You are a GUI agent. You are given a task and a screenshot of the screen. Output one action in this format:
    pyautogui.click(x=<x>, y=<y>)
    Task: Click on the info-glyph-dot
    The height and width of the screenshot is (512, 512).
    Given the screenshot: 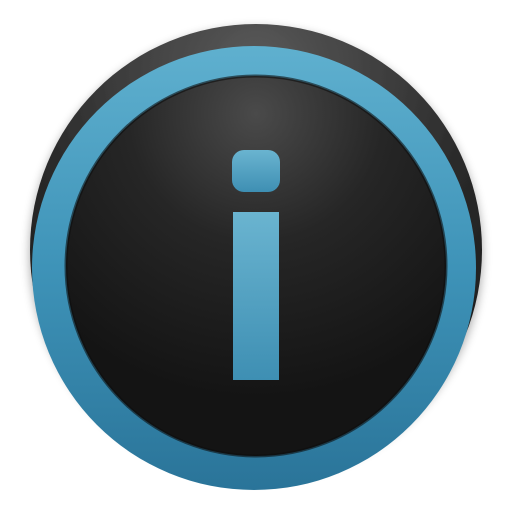 What is the action you would take?
    pyautogui.click(x=256, y=171)
    